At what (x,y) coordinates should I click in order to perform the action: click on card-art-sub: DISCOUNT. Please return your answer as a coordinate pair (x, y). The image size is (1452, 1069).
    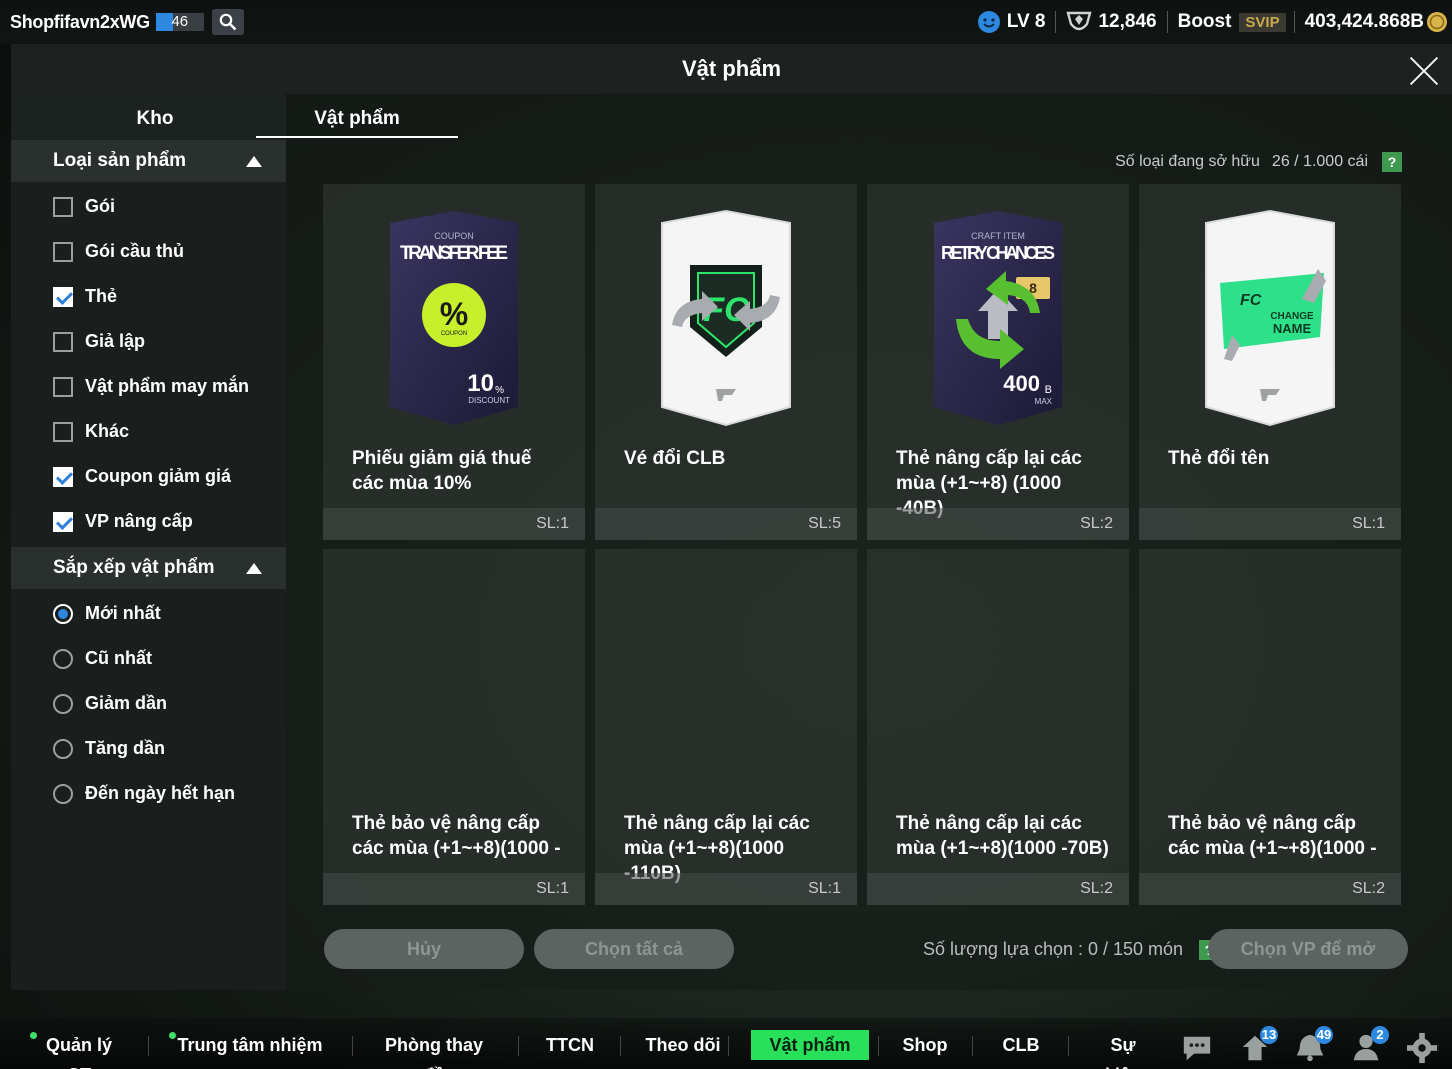
    Looking at the image, I should click on (489, 400).